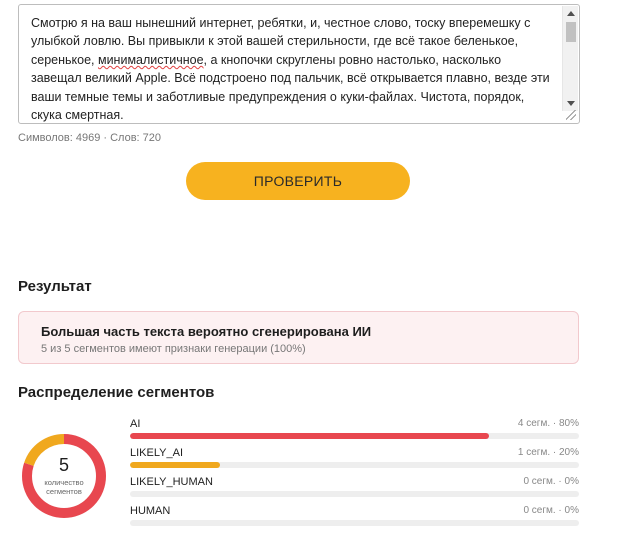 The image size is (640, 546). What do you see at coordinates (354, 518) in the screenshot?
I see `segment-row: HUMAN 0 сегм. · 0%` at bounding box center [354, 518].